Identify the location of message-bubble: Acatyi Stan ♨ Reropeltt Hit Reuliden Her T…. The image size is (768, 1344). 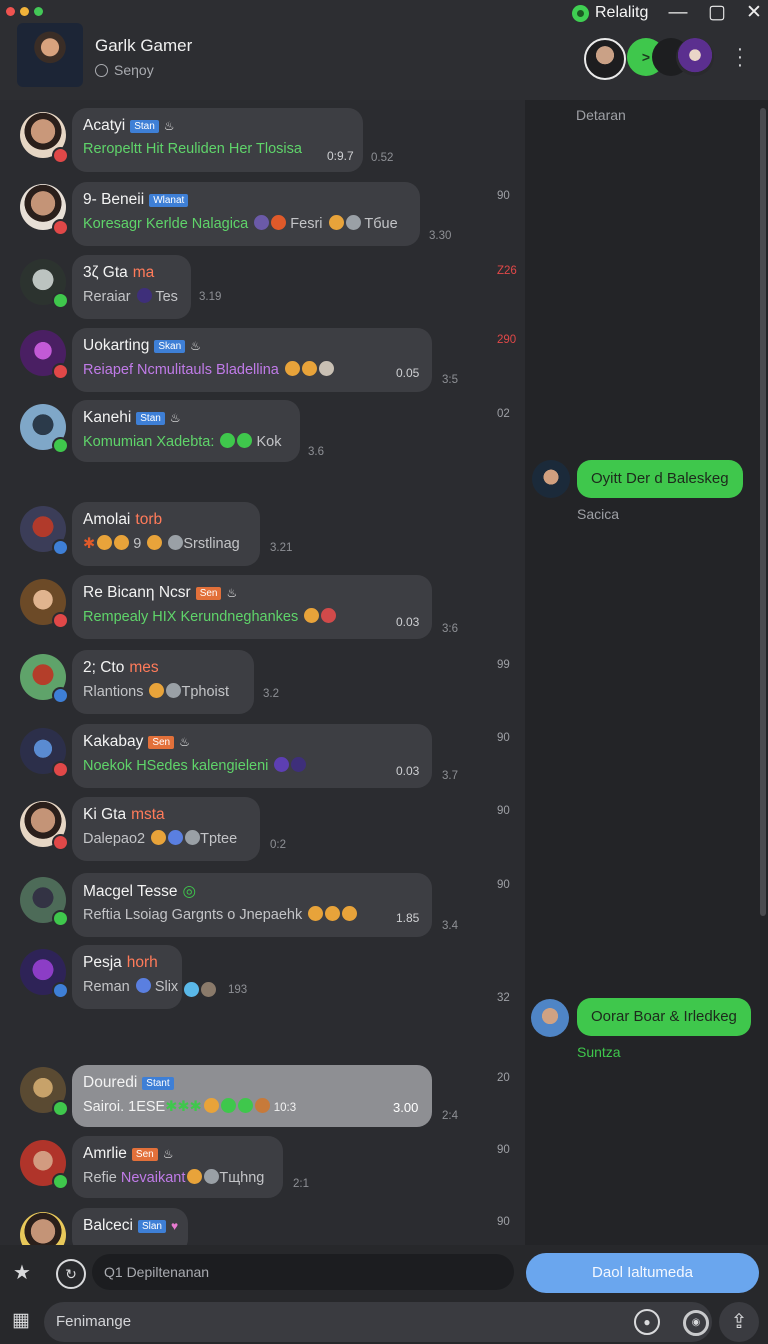
(217, 140).